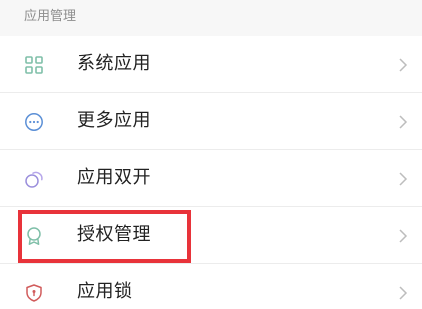 The height and width of the screenshot is (309, 422). What do you see at coordinates (211, 18) in the screenshot?
I see `section-header: 应用管理` at bounding box center [211, 18].